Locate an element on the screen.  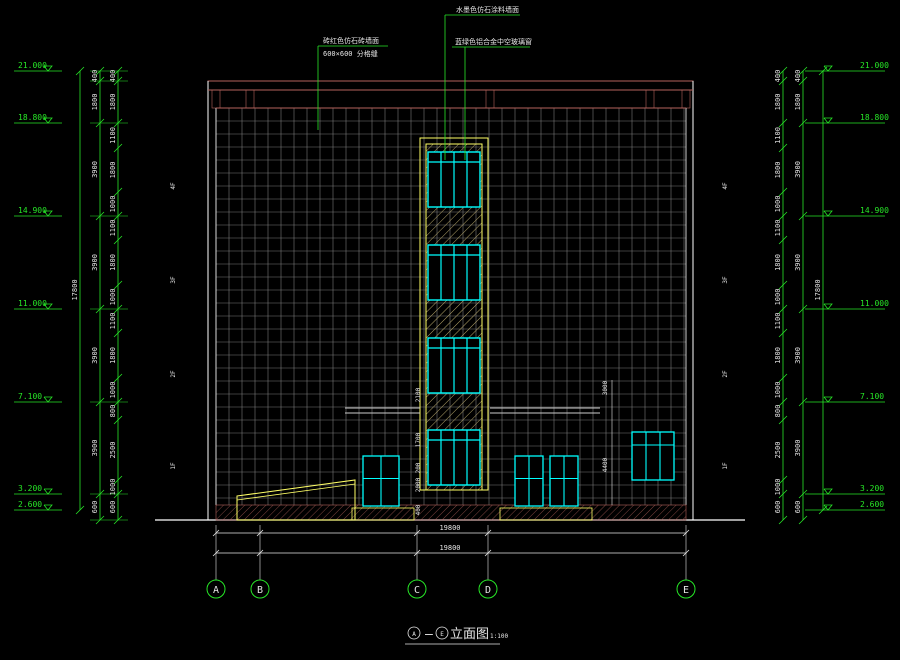
outer-dim-text: 17800 is located at coordinates (818, 289).